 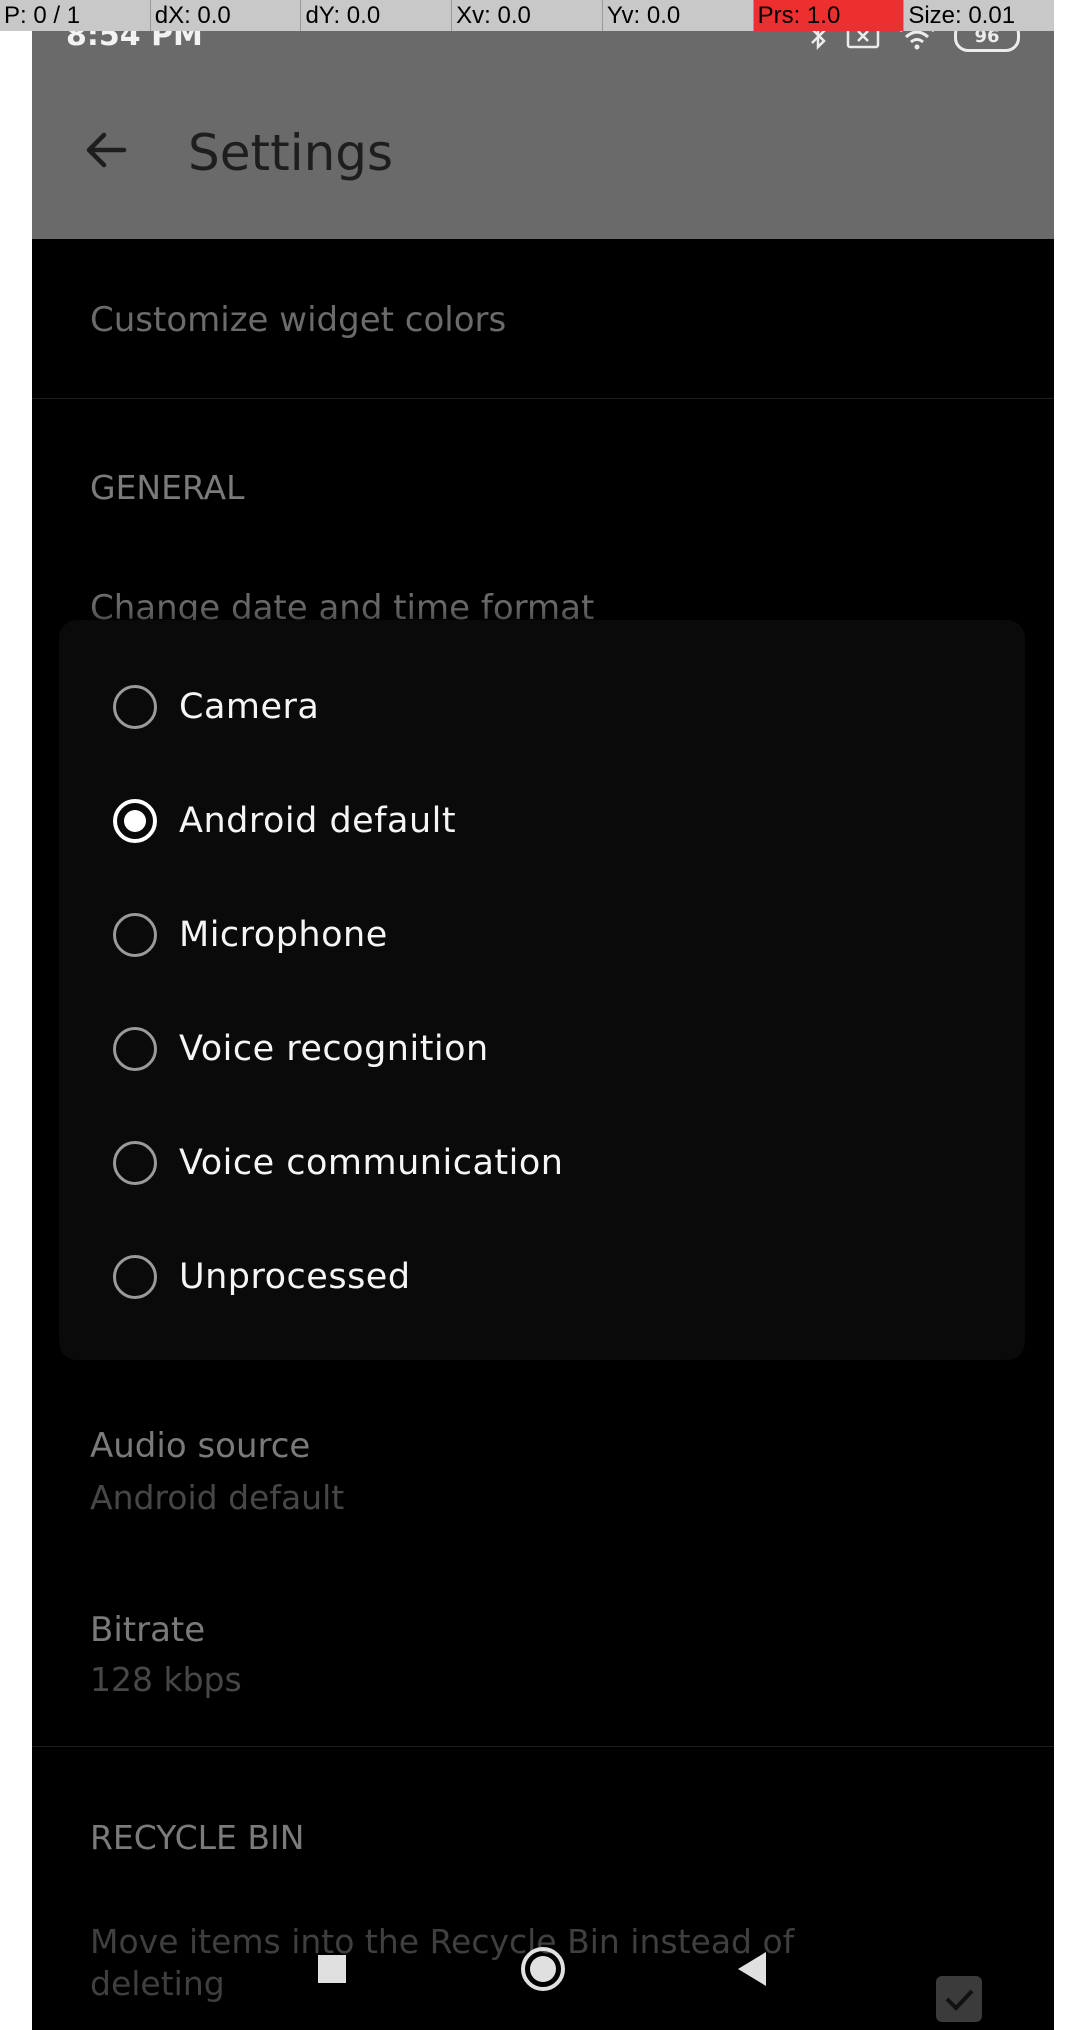 I want to click on overlay-pointer-count: P: 0 / 1, so click(x=42, y=15).